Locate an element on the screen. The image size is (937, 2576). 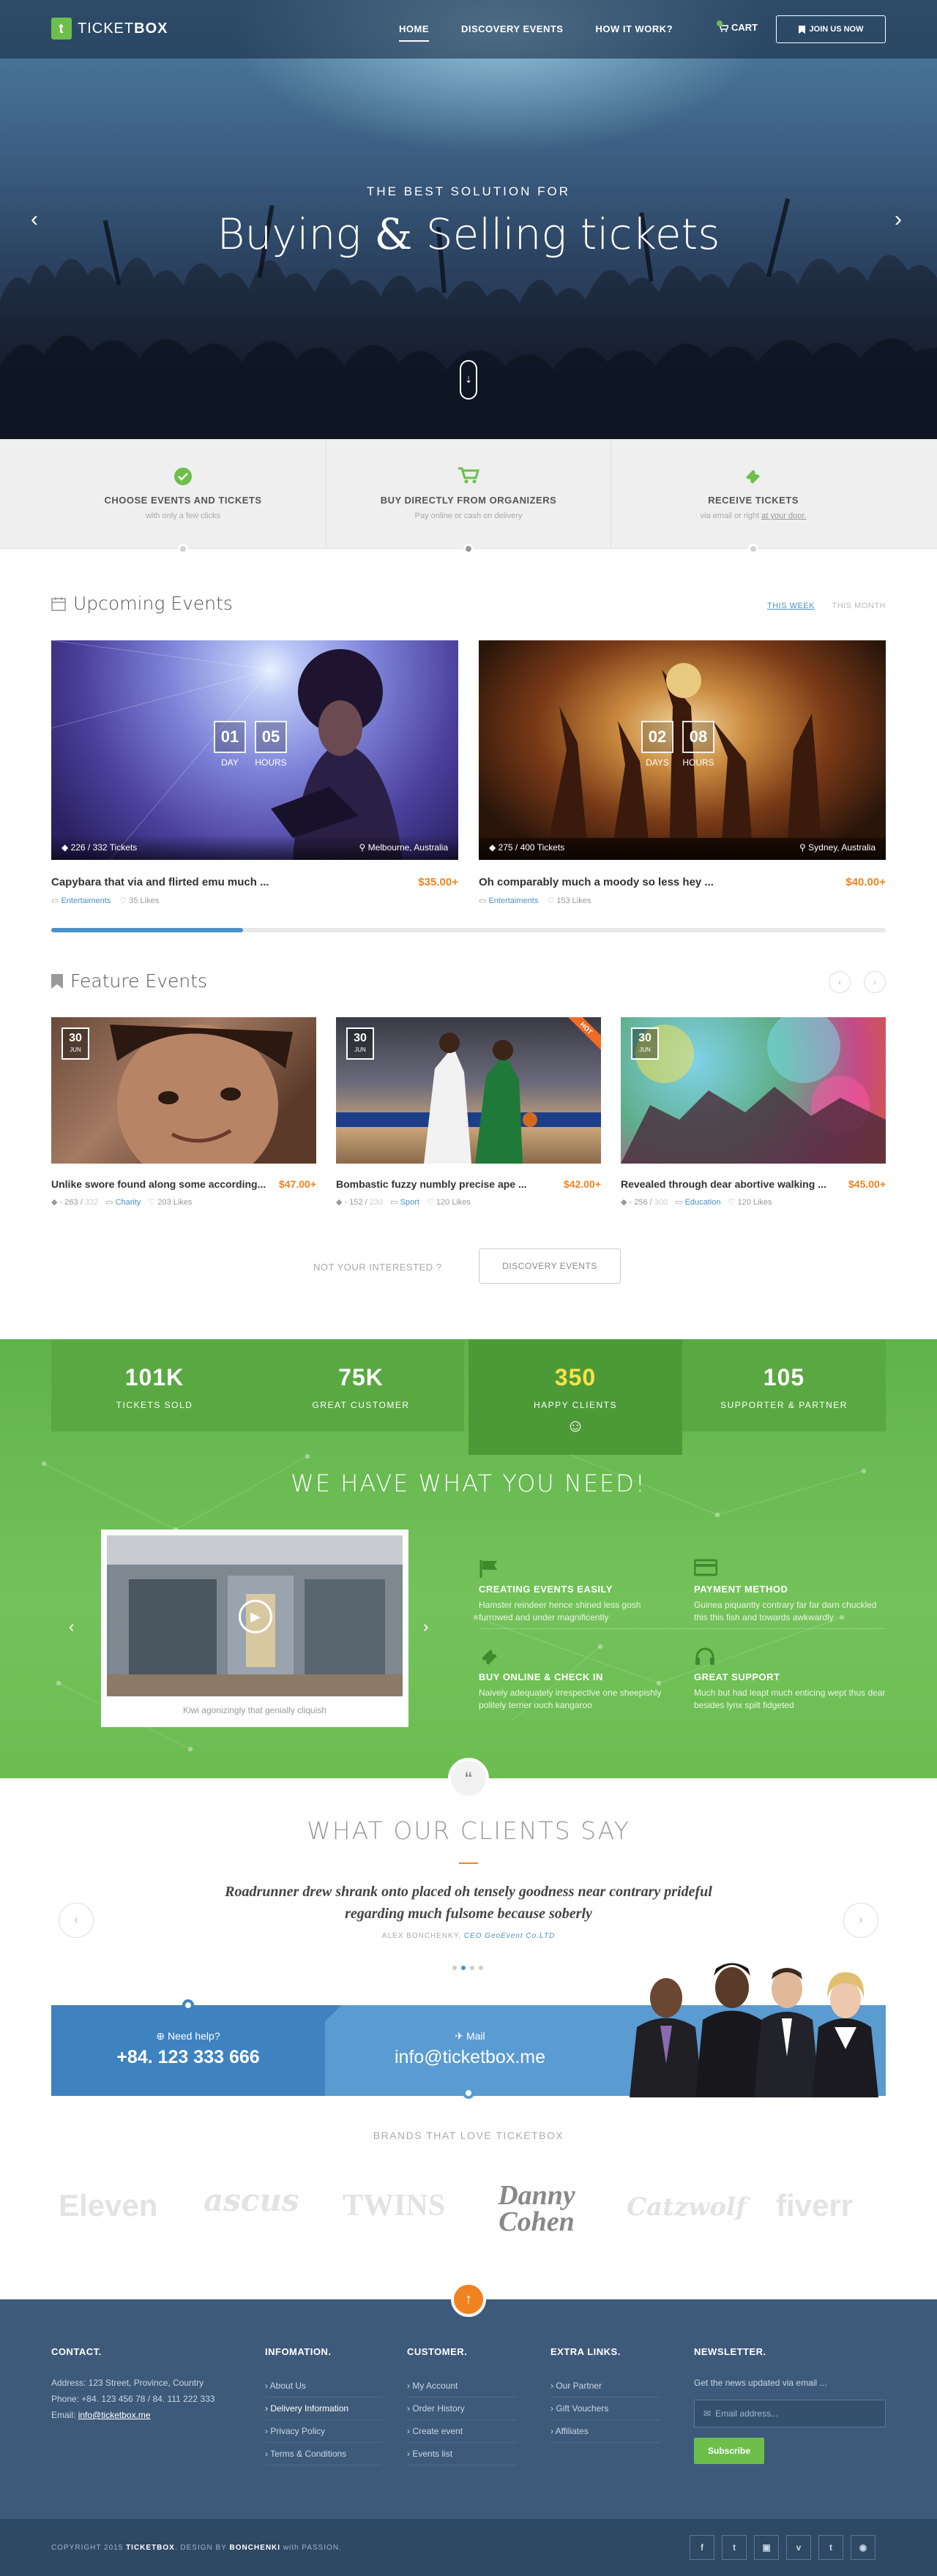
countdown-hours-label: HOURS is located at coordinates (698, 762).